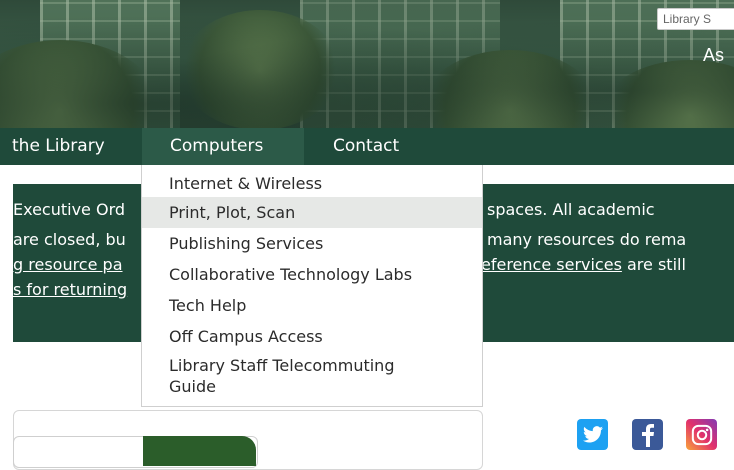  What do you see at coordinates (312, 274) in the screenshot?
I see `menu-item-collaborative-technology-labs: Collaborative Technology Labs` at bounding box center [312, 274].